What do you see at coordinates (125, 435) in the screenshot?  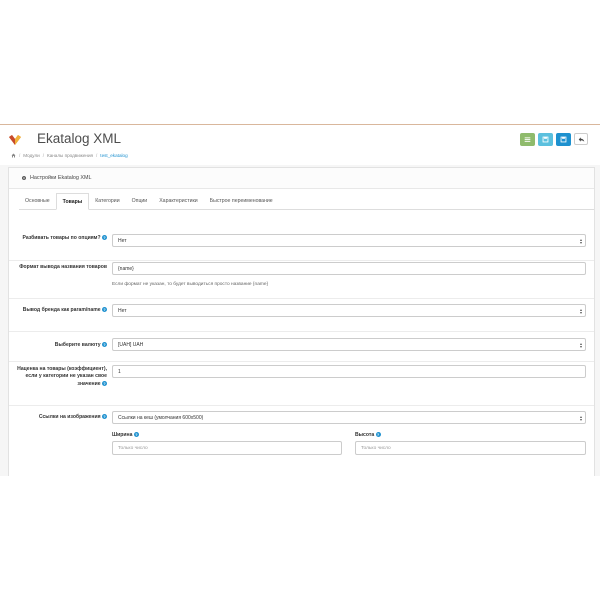 I see `width-label: Ширина ?` at bounding box center [125, 435].